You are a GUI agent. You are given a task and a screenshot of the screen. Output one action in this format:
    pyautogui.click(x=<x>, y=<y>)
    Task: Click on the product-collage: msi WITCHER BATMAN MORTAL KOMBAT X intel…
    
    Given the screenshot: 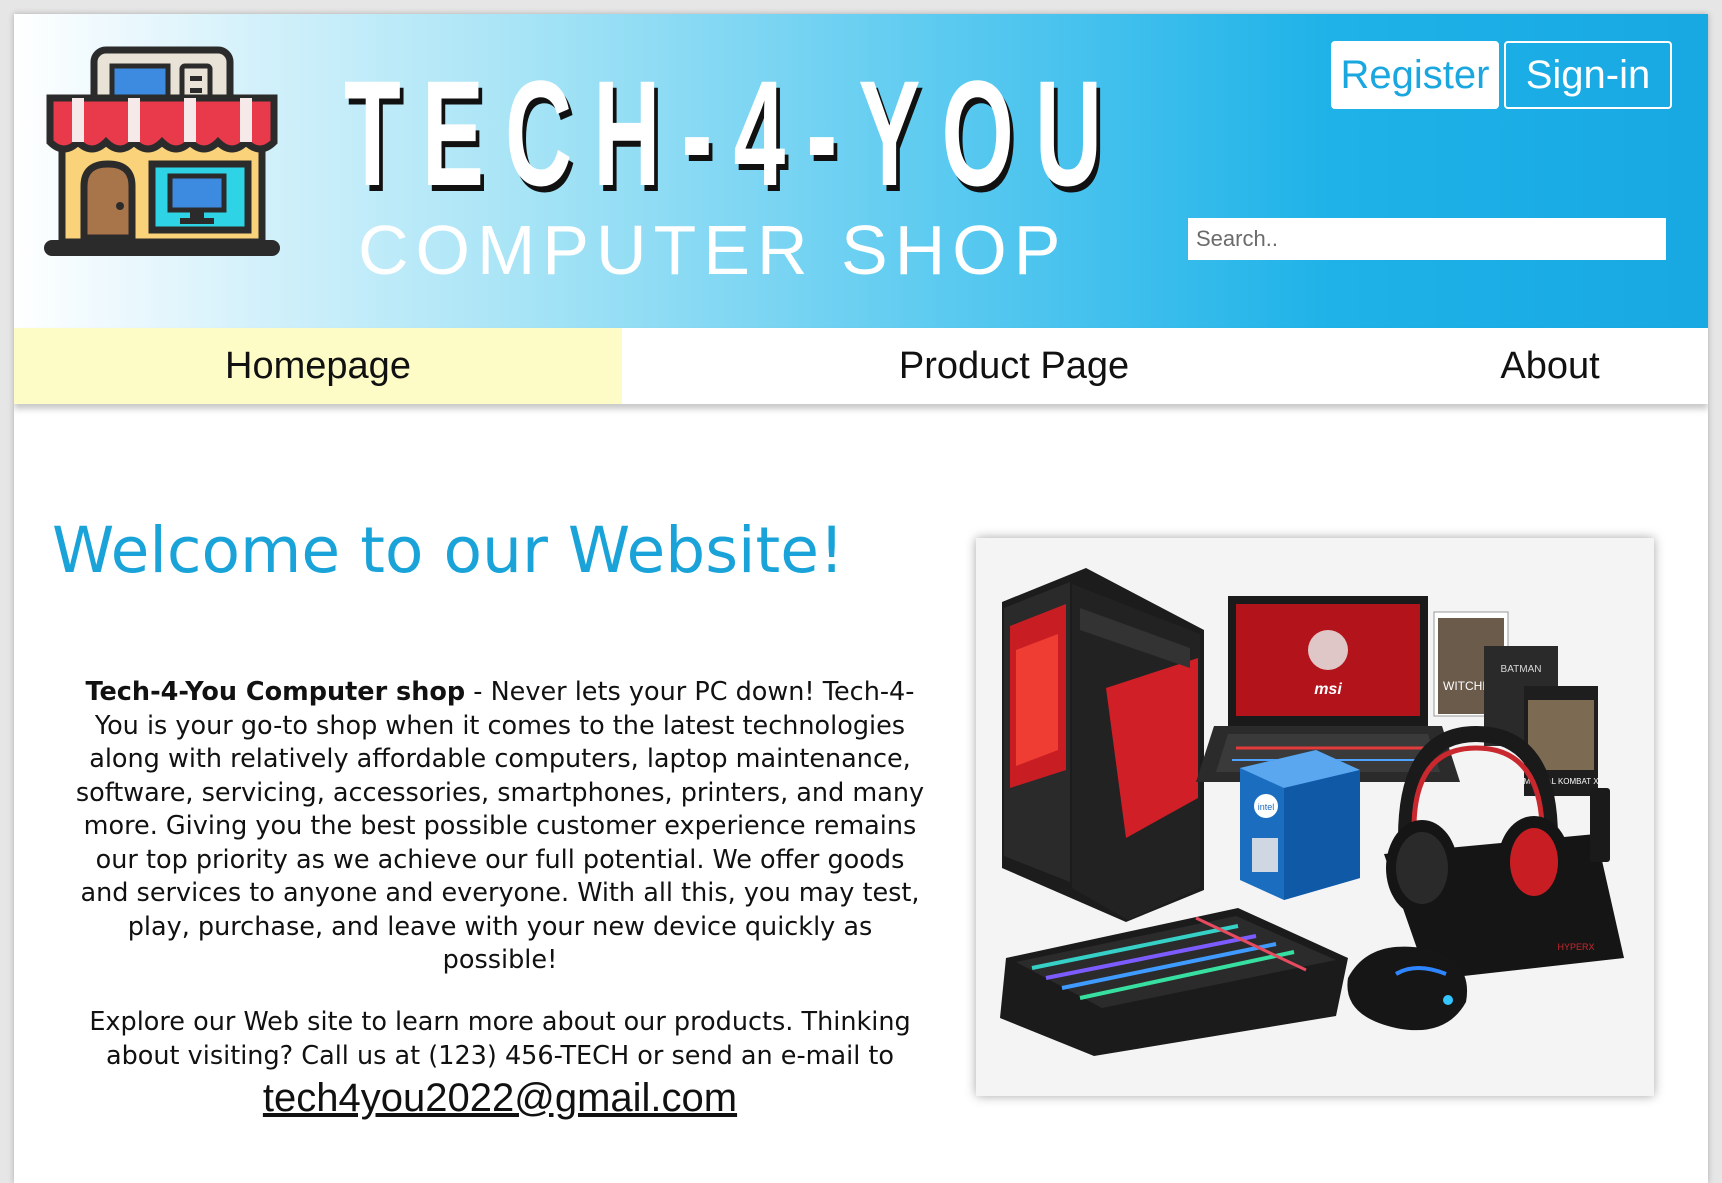 What is the action you would take?
    pyautogui.click(x=1312, y=812)
    